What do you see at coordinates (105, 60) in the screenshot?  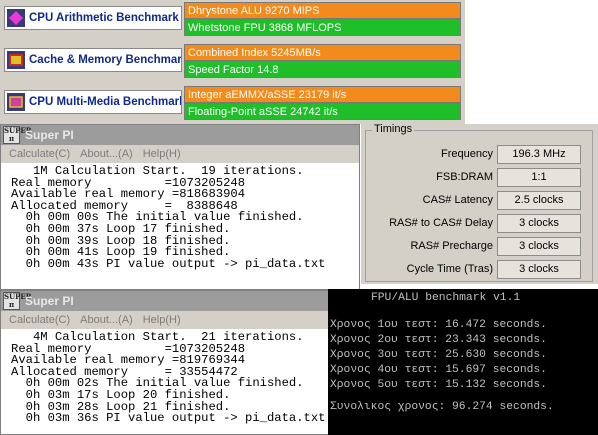 I see `bench-title-label: Cache & Memory Benchmark` at bounding box center [105, 60].